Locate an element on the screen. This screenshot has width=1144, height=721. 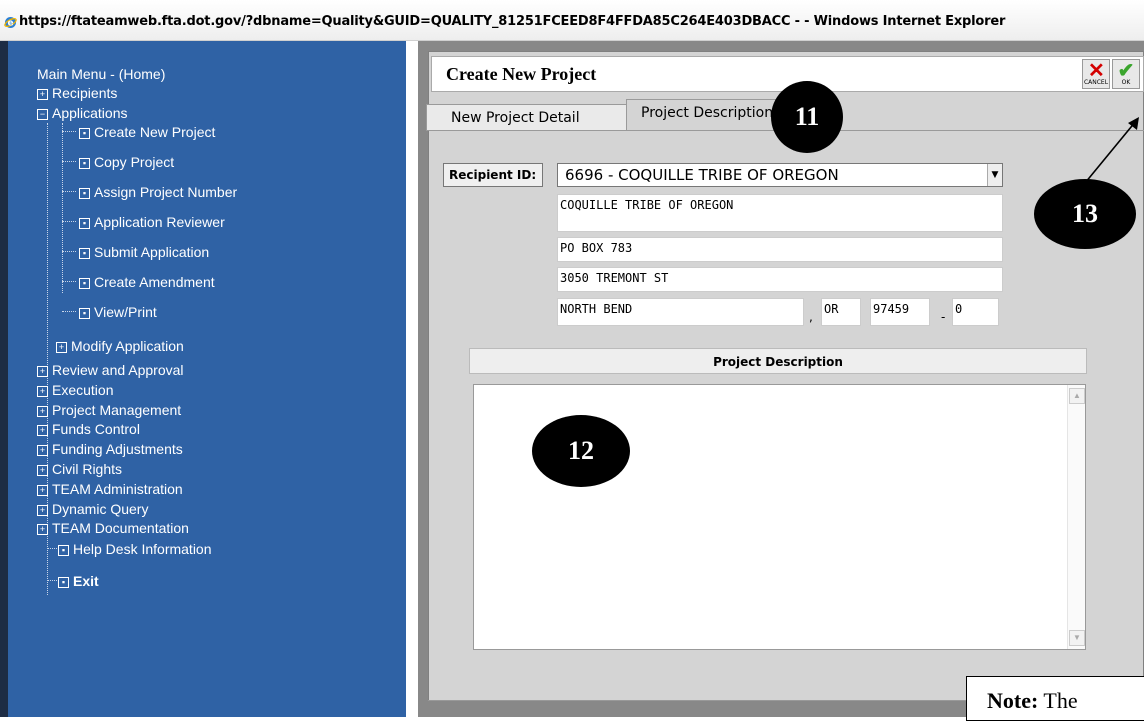
sidebar-item-label: Funding Adjustments is located at coordinates (117, 449).